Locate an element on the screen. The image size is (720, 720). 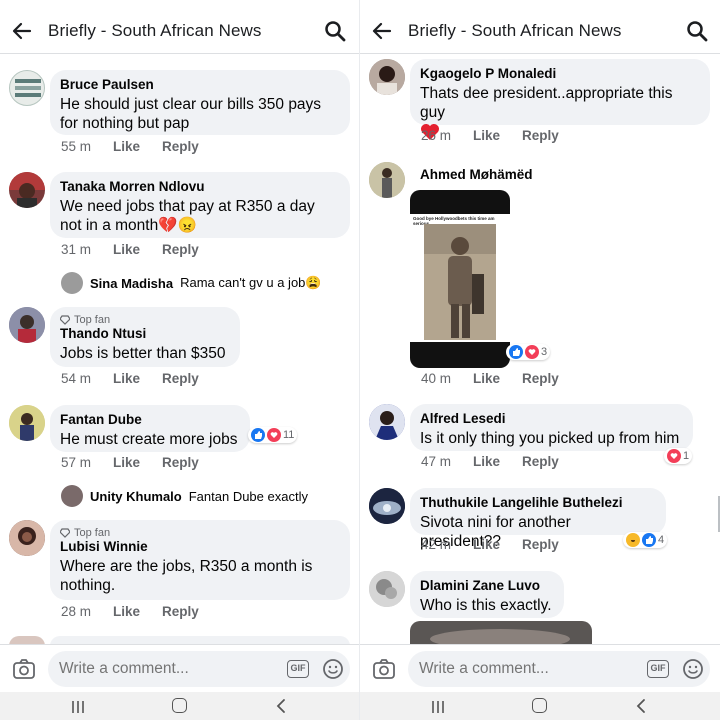
photo-attachment-peek is located at coordinates (501, 633).